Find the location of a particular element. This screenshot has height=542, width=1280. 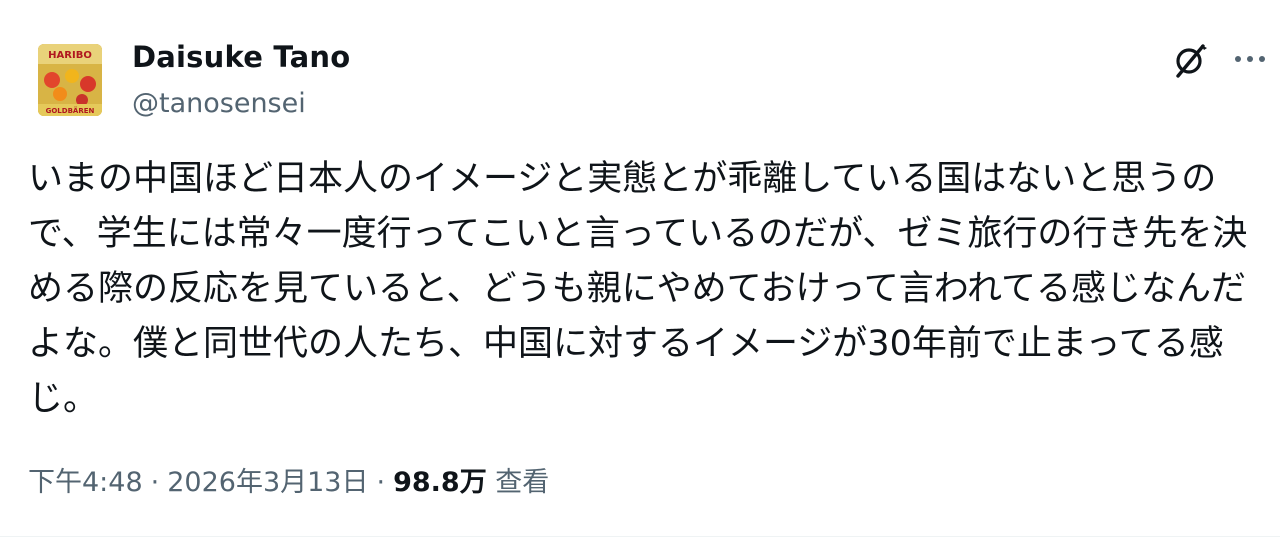

divider is located at coordinates (640, 536).